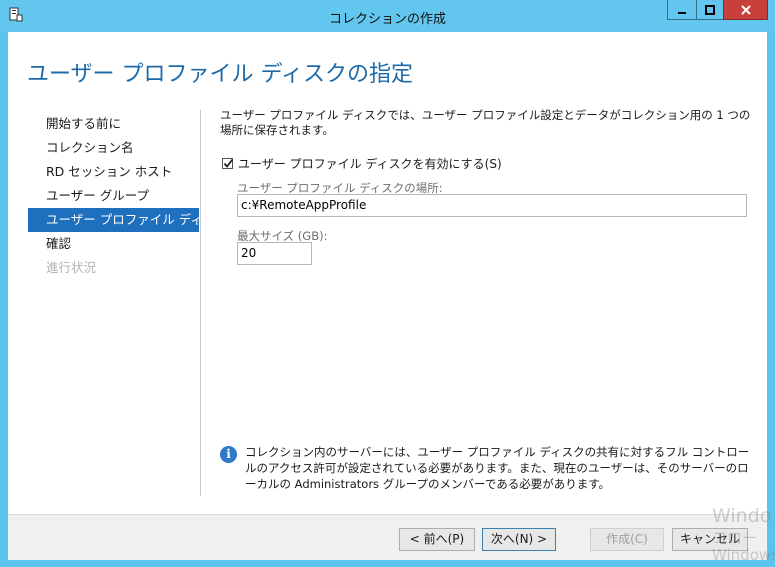  I want to click on enable-upd-checkbox, so click(228, 163).